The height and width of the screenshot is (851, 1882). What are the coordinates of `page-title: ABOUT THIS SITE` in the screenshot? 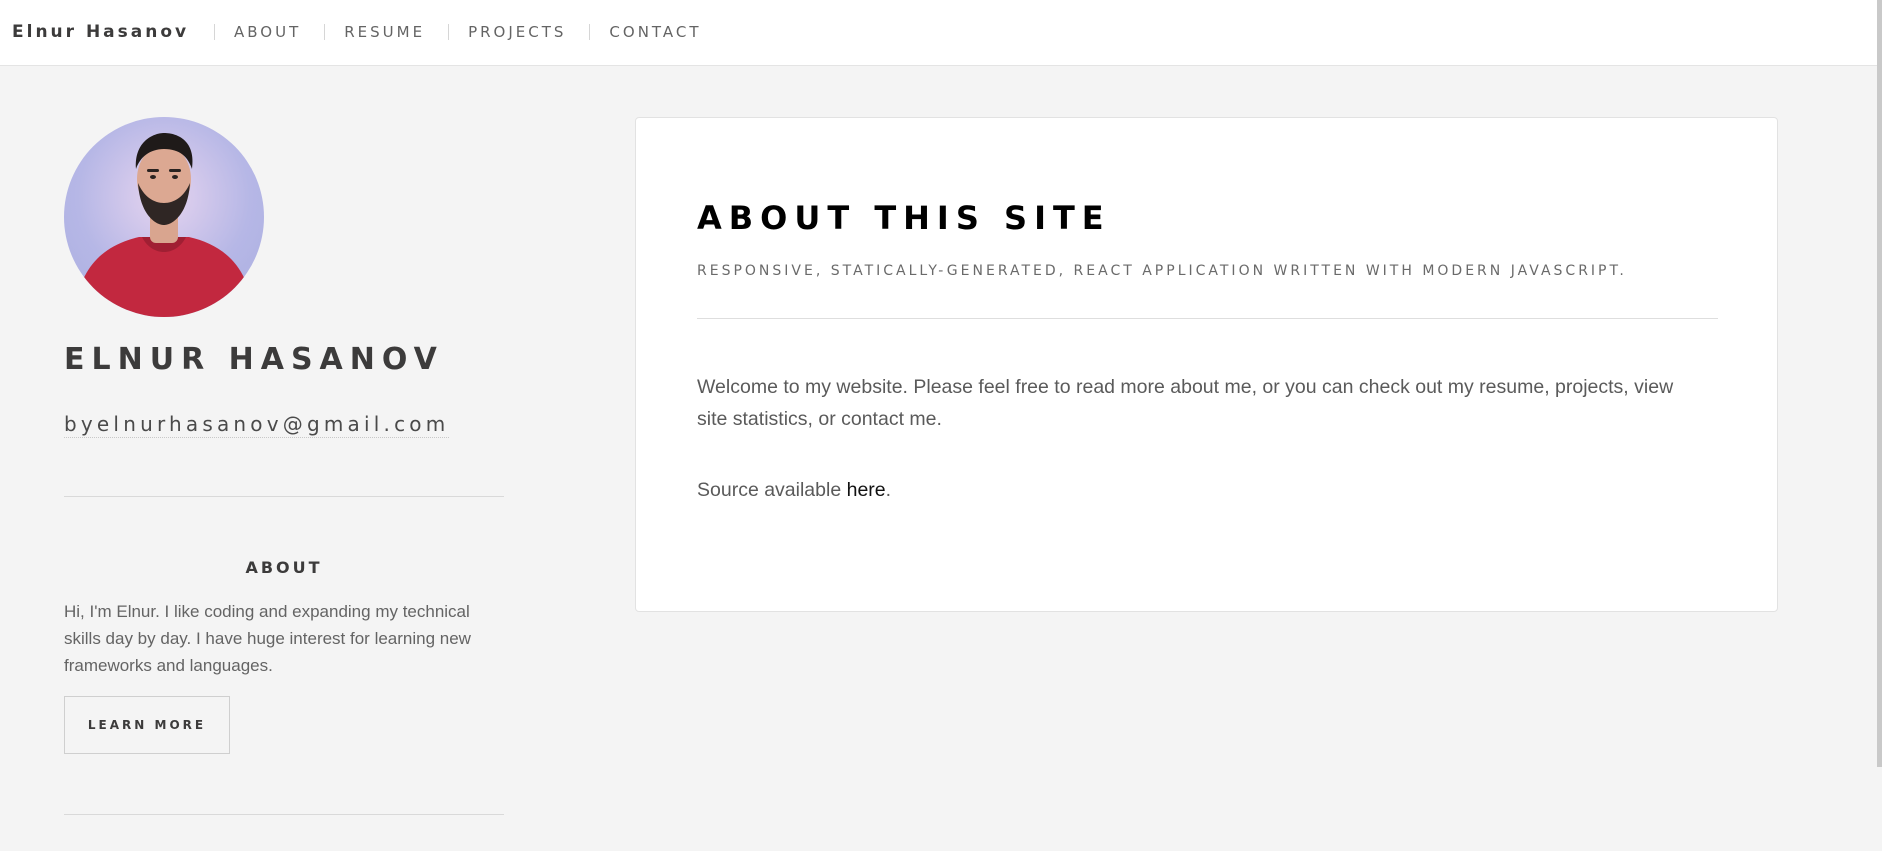 It's located at (904, 218).